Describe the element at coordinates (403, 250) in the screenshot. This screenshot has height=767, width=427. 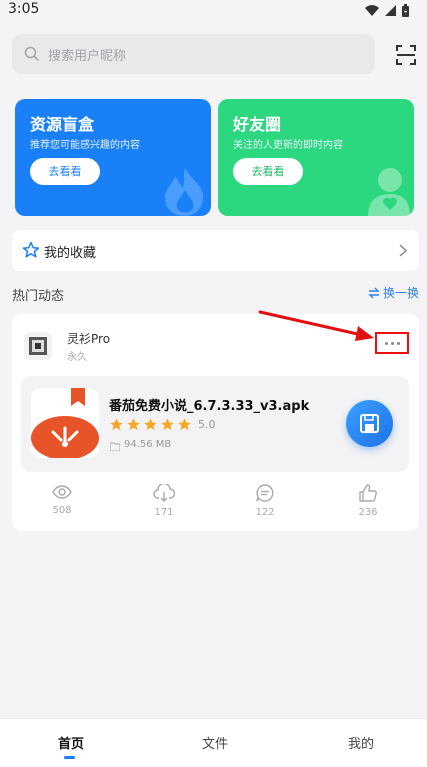
I see `chevron-right-icon` at that location.